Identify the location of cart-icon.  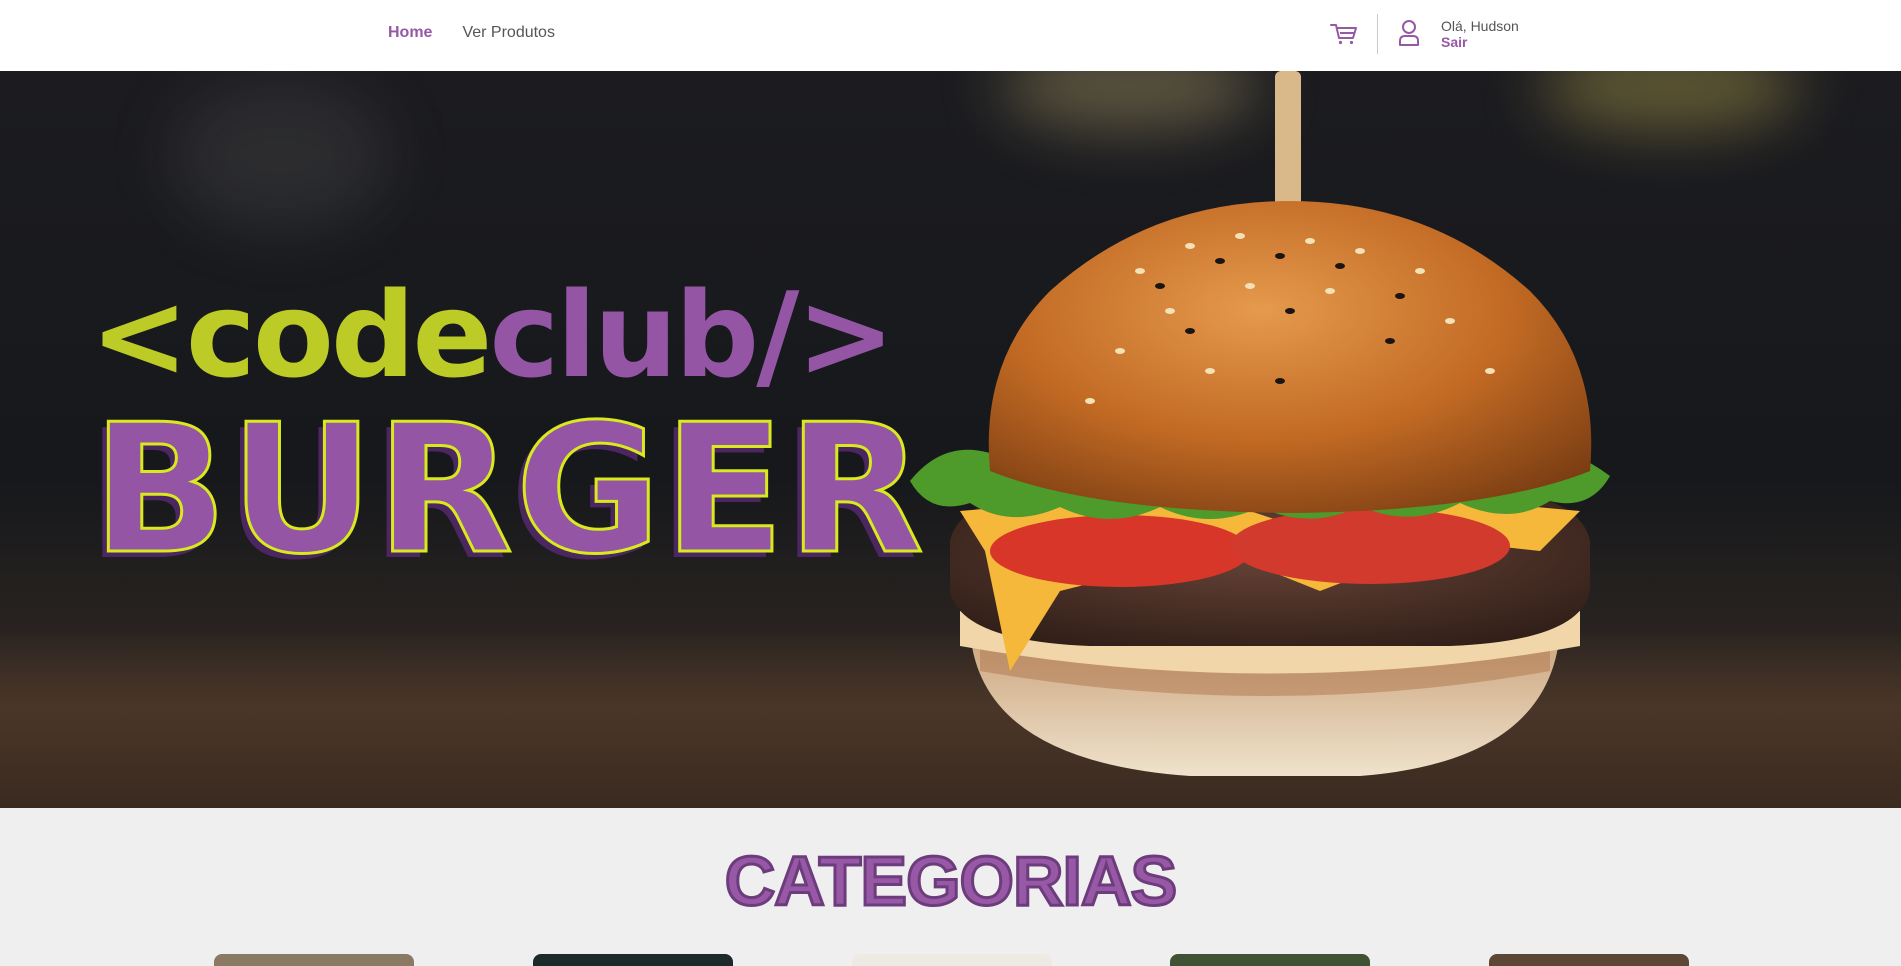
(1344, 34).